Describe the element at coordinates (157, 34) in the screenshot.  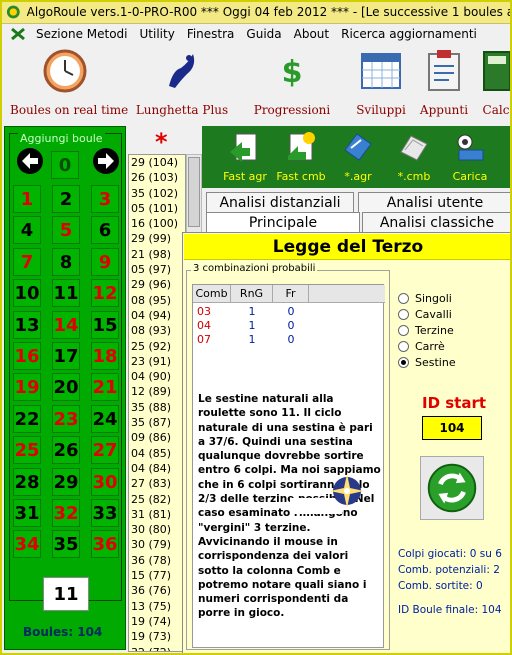
I see `menu-utility: Utility` at that location.